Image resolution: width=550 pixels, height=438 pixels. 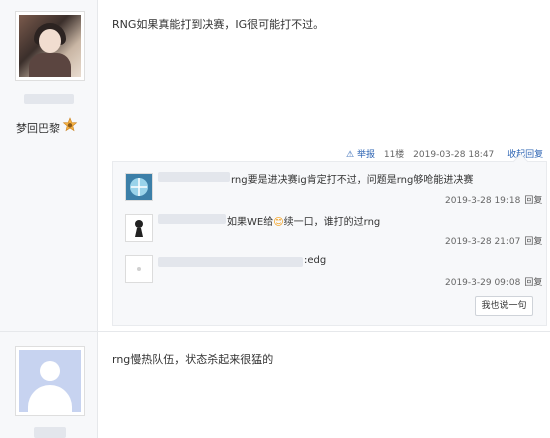 What do you see at coordinates (304, 222) in the screenshot?
I see `reply-text: 如果WE给😊续一口，谁打的过rng` at bounding box center [304, 222].